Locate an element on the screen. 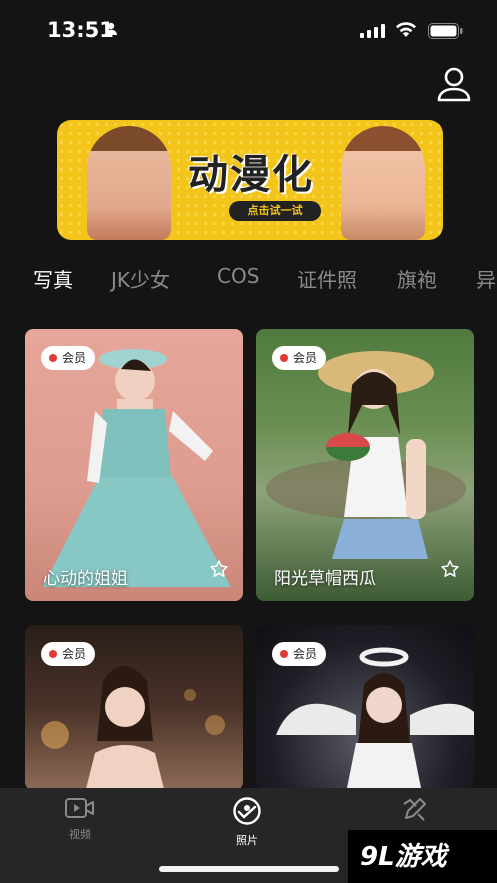  cellular-signal-icon is located at coordinates (372, 31).